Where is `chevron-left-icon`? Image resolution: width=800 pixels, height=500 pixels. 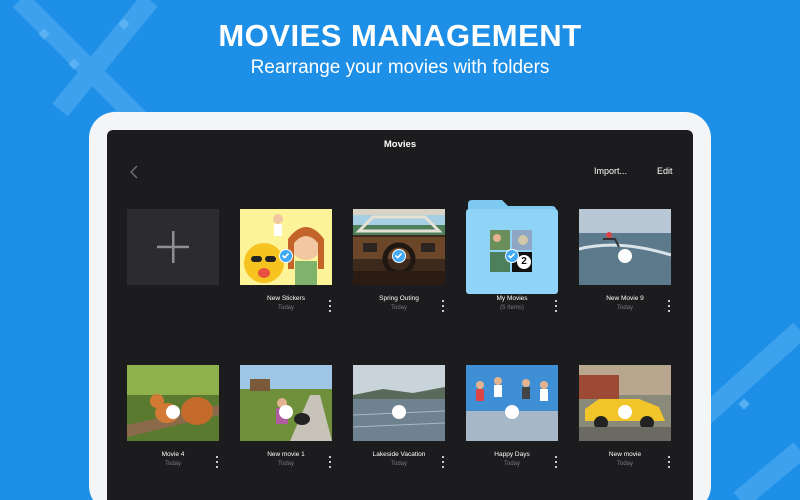
chevron-left-icon is located at coordinates (134, 172).